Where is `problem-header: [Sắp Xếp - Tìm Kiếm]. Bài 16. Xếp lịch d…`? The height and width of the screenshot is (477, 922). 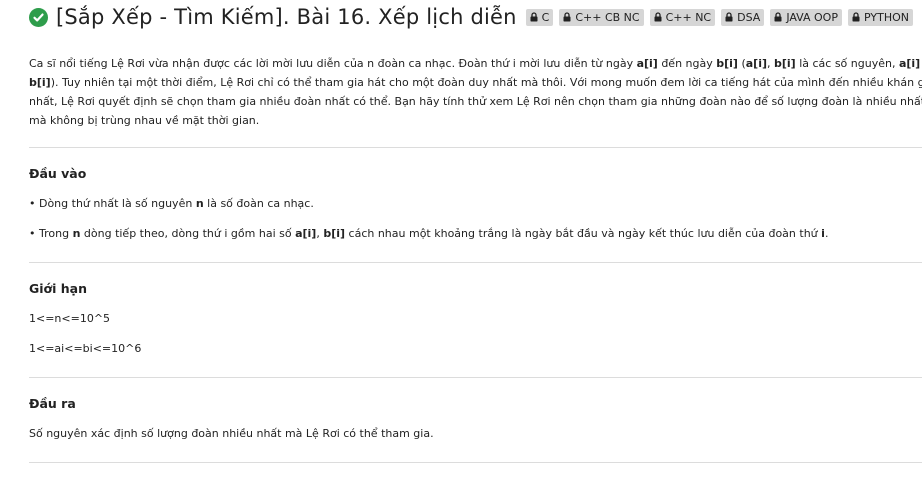
problem-header: [Sắp Xếp - Tìm Kiếm]. Bài 16. Xếp lịch d… is located at coordinates (474, 17).